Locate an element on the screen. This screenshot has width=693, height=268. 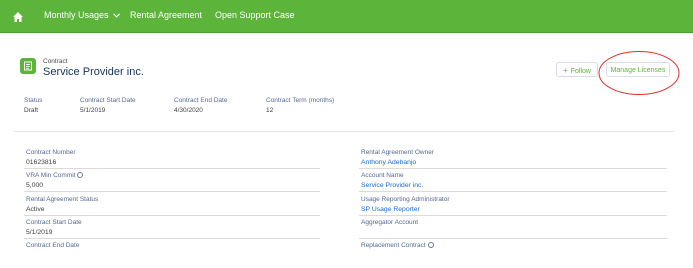
field-rental-status-value: Active is located at coordinates (35, 209).